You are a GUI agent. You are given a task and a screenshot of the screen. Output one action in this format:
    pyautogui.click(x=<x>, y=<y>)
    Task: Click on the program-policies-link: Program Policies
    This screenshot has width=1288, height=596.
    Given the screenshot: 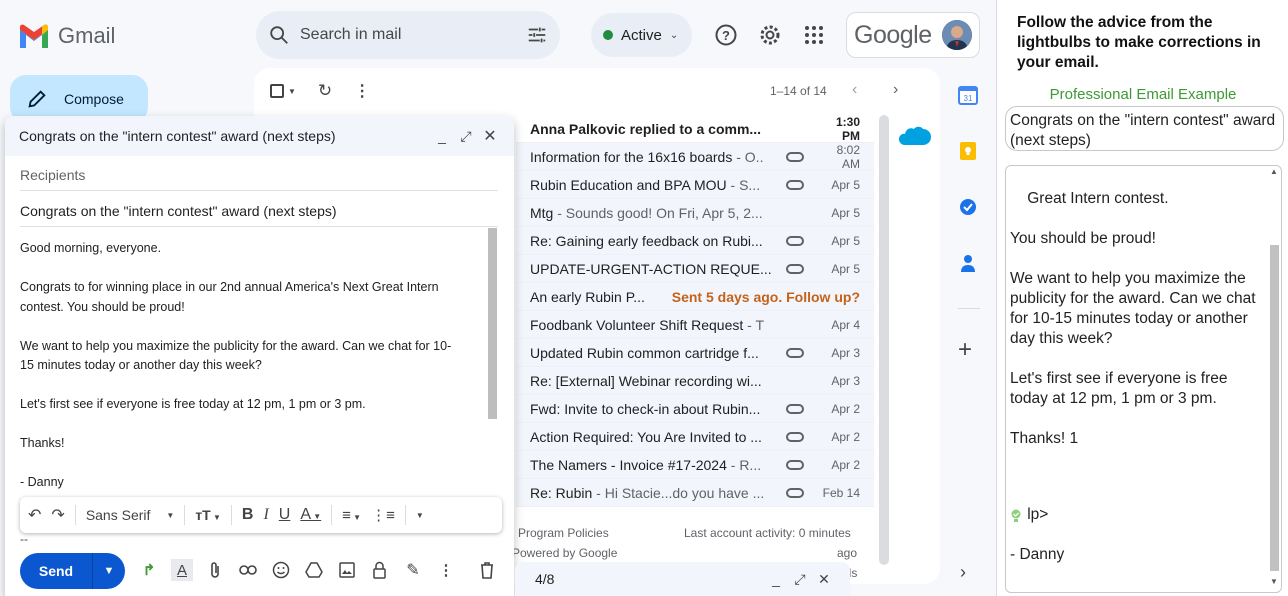 What is the action you would take?
    pyautogui.click(x=563, y=533)
    